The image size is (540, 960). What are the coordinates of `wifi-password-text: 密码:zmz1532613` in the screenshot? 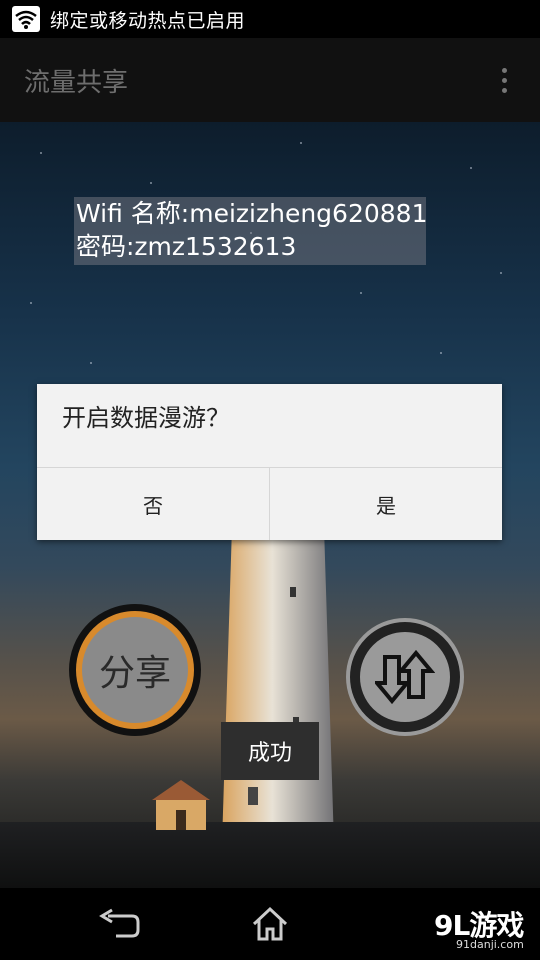 It's located at (186, 246).